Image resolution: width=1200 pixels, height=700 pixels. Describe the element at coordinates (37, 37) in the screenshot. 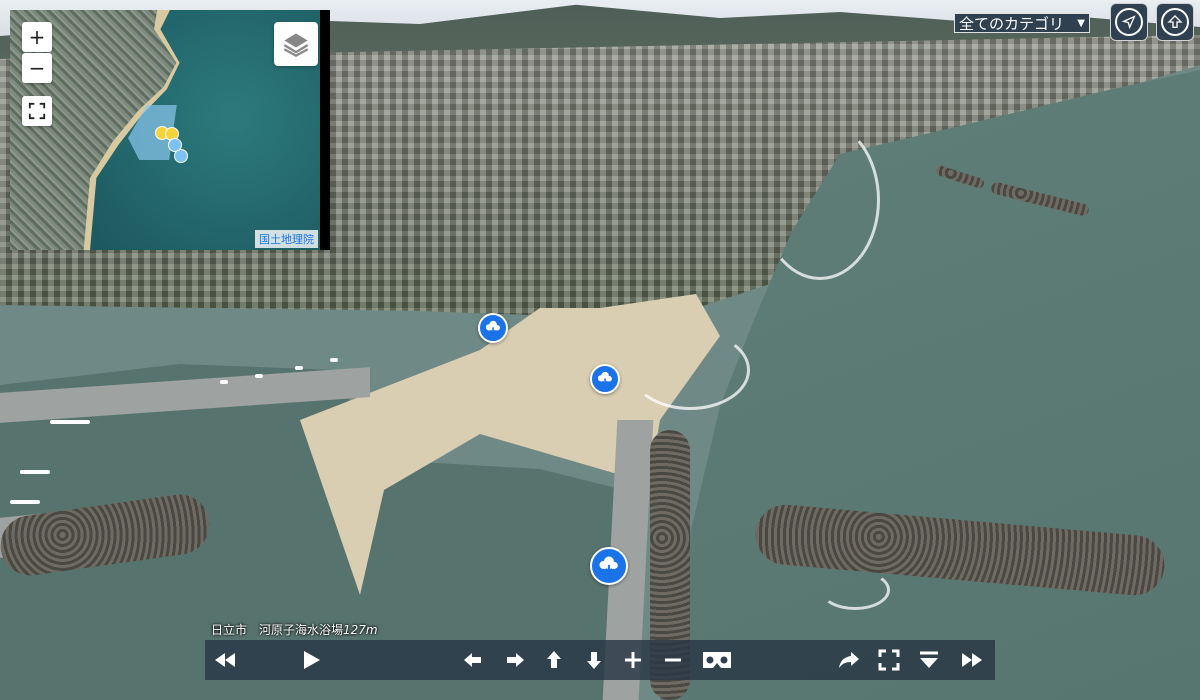

I see `zoom-in-button: +` at that location.